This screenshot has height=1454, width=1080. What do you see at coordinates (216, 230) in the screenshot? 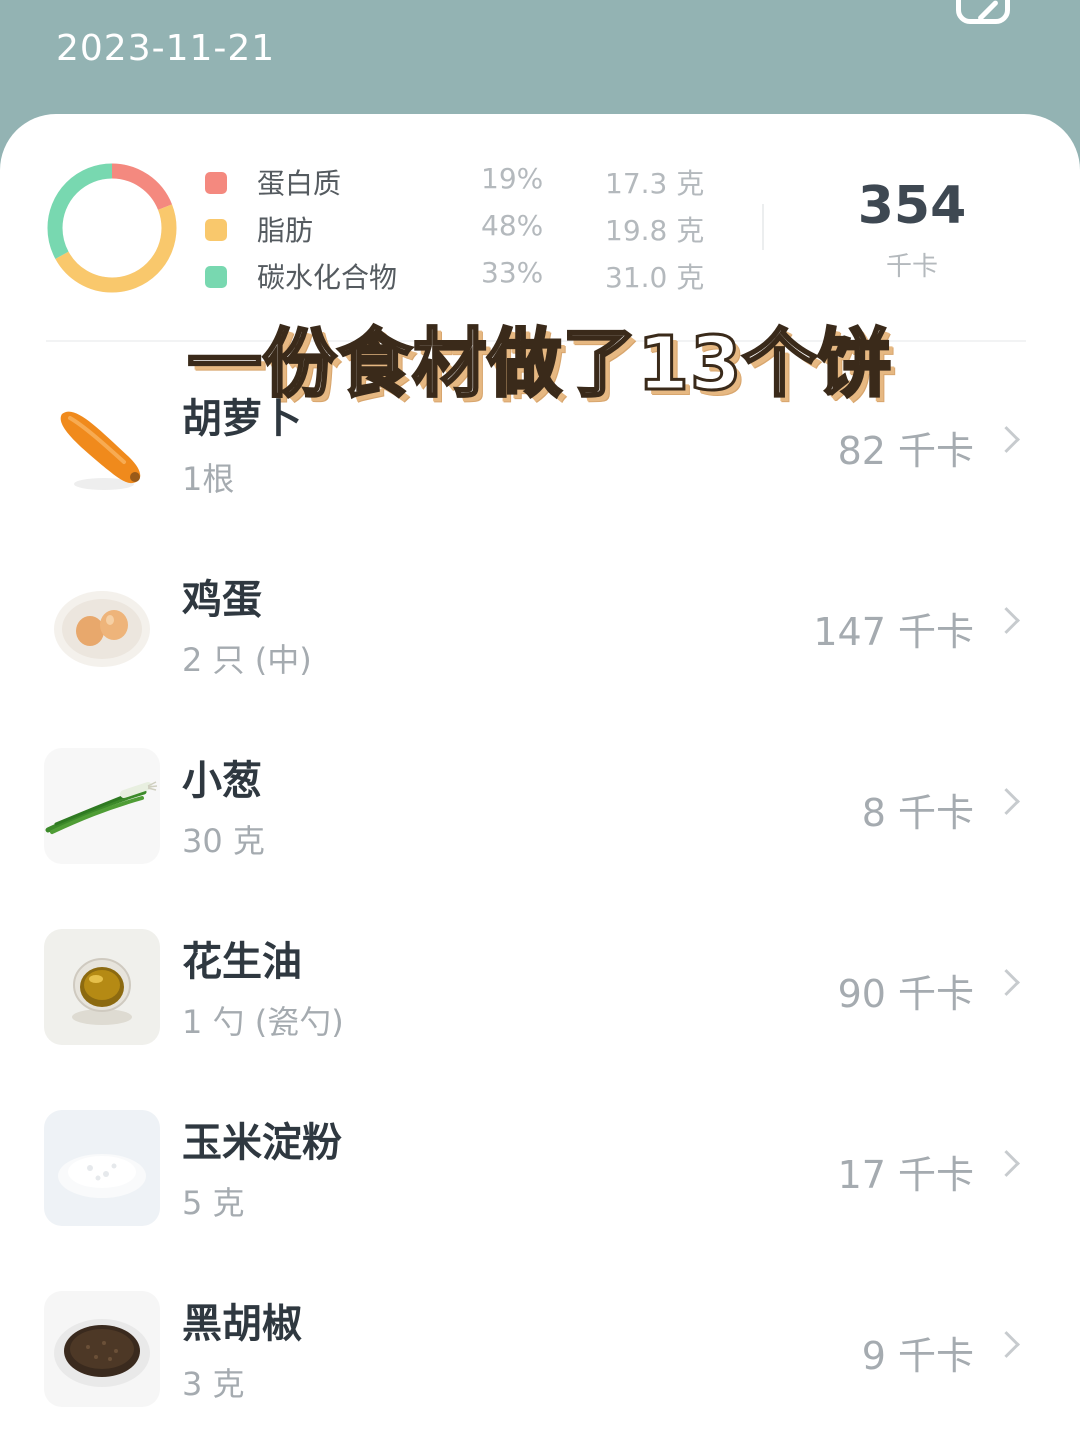
I see `fat-color-swatch` at bounding box center [216, 230].